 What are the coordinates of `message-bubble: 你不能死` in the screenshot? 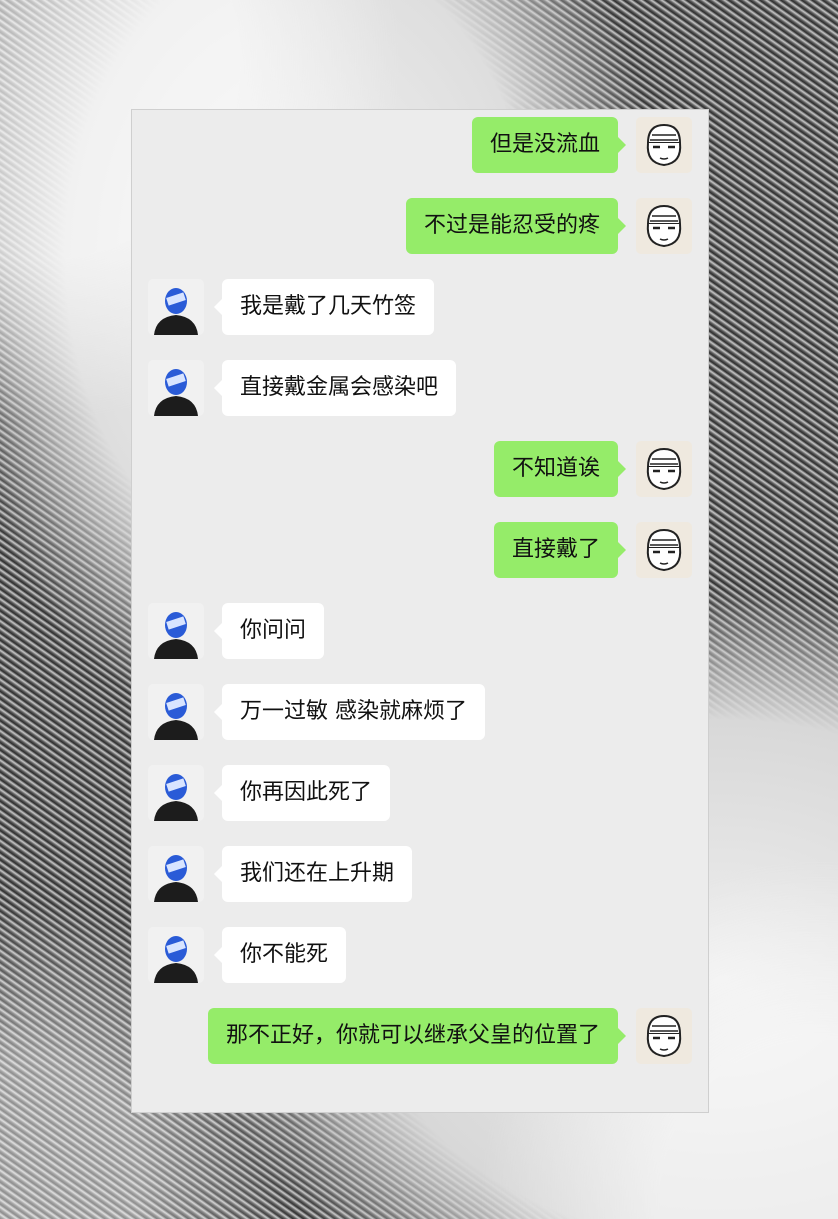 It's located at (280, 955).